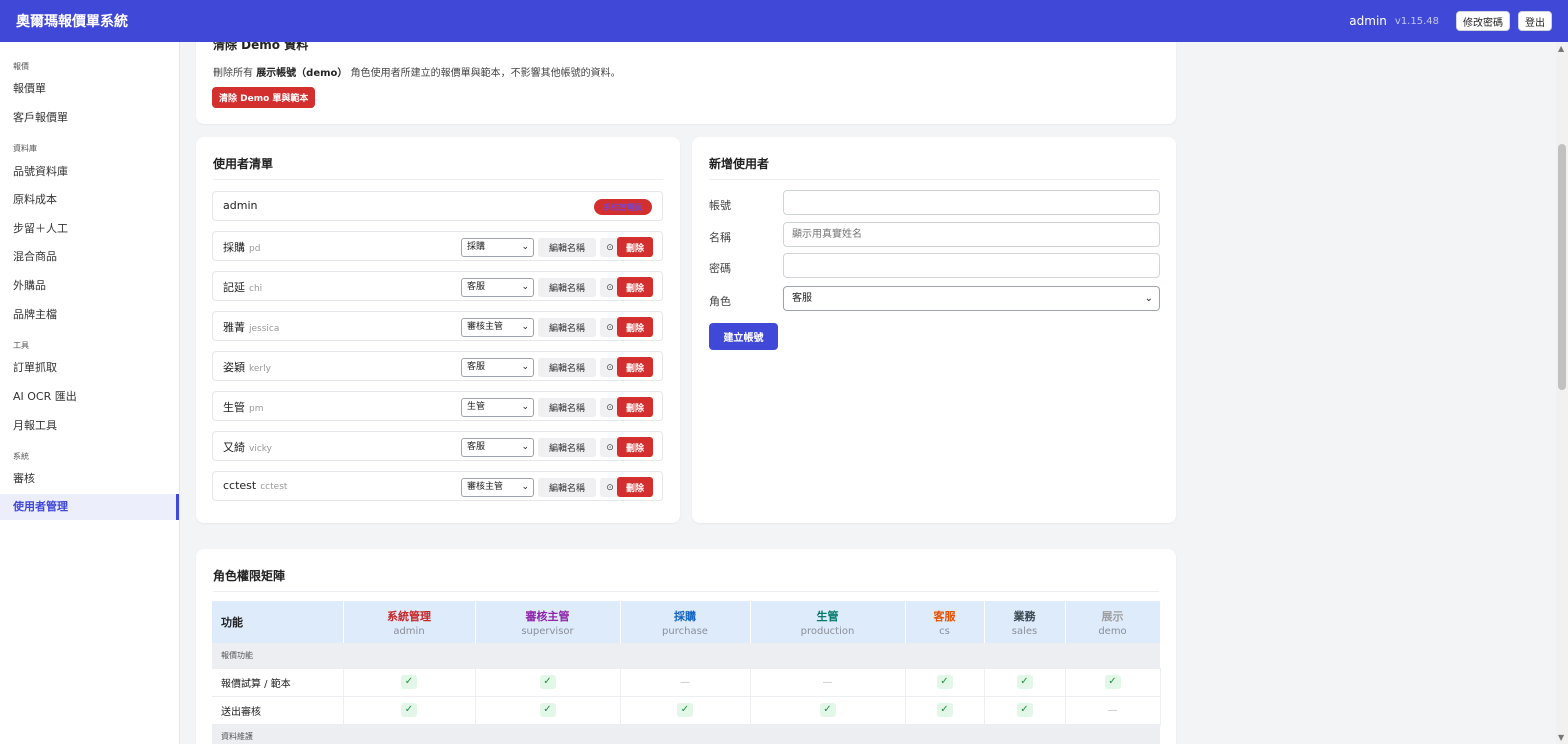  I want to click on user-name: 姿穎 kerly, so click(247, 367).